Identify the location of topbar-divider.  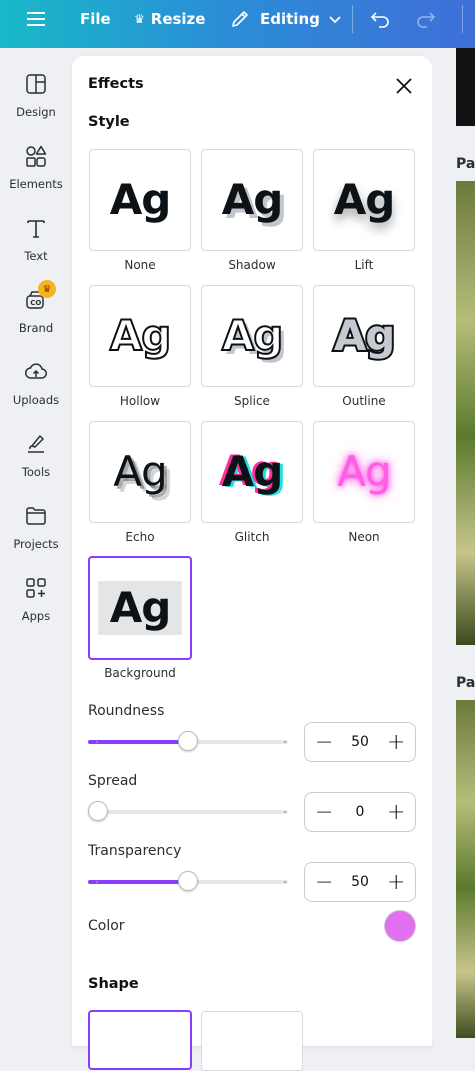
(352, 19).